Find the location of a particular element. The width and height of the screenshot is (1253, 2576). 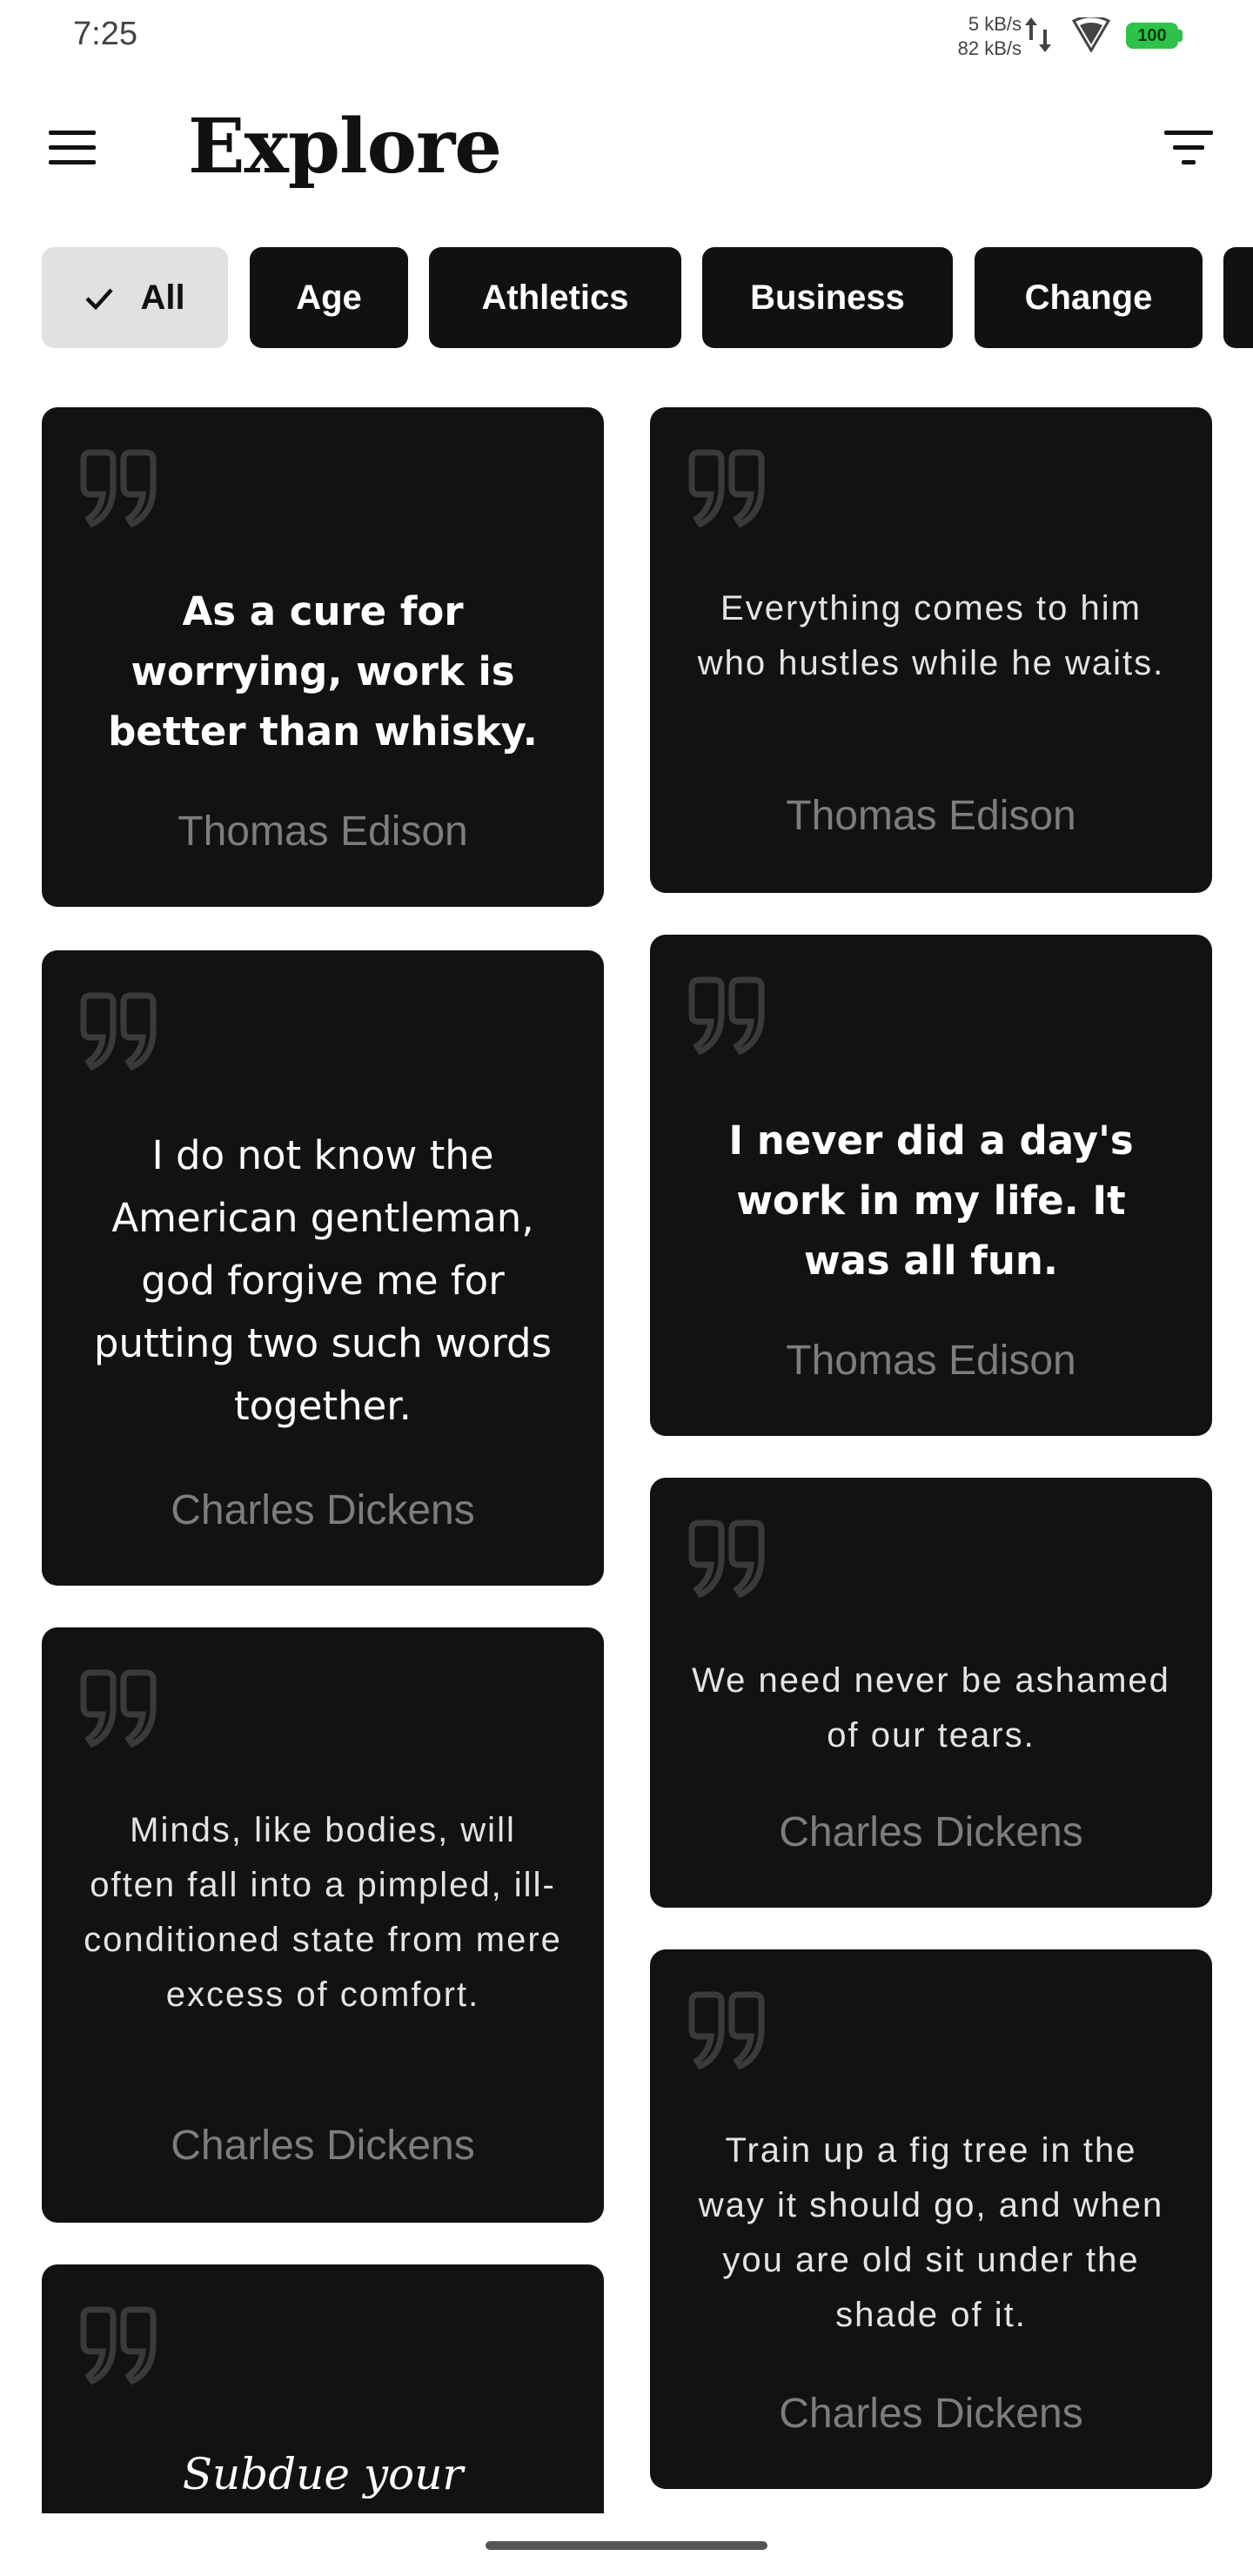

chip-athletics: Athletics is located at coordinates (555, 298).